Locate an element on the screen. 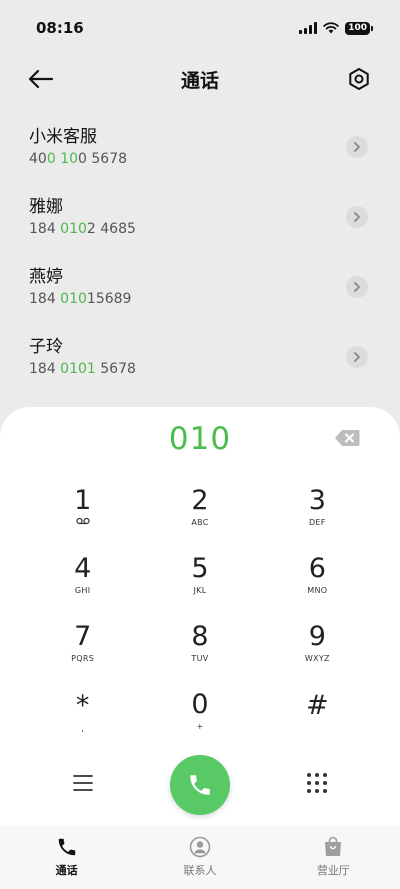  shopping-bag-icon is located at coordinates (333, 847).